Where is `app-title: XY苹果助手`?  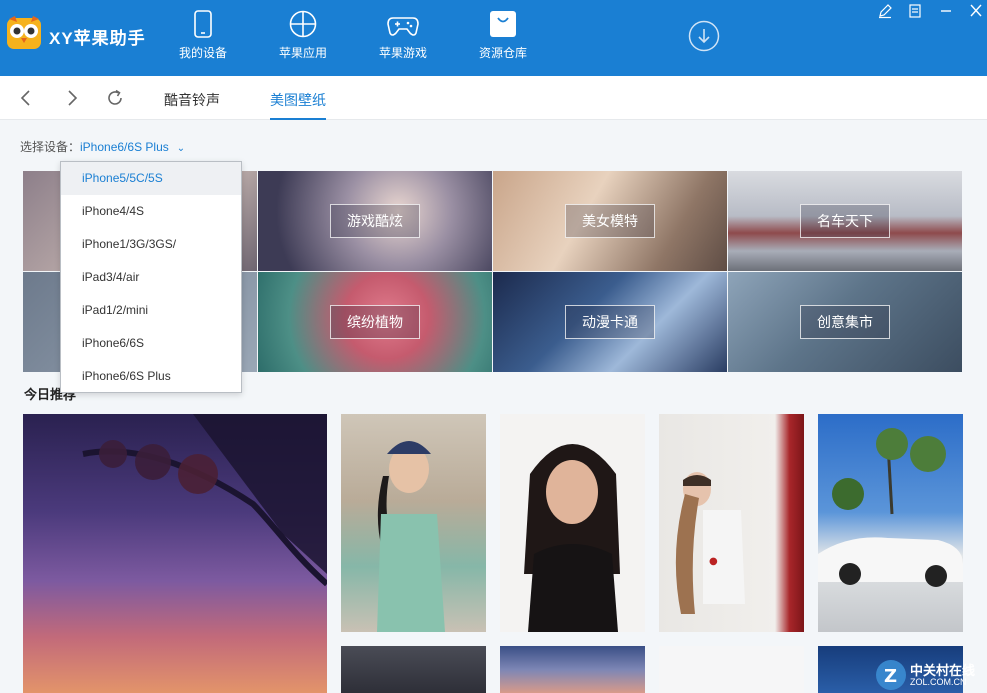 app-title: XY苹果助手 is located at coordinates (97, 38).